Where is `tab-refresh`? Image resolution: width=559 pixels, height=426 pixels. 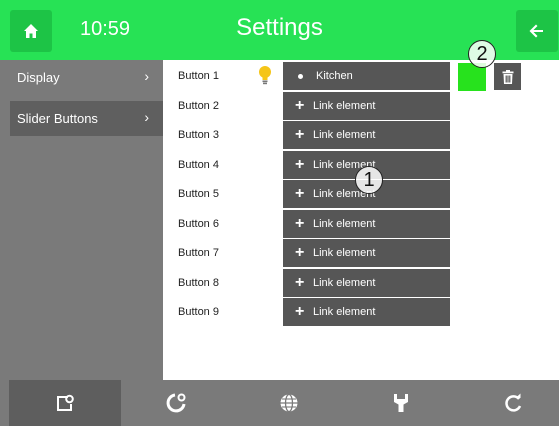
tab-refresh is located at coordinates (508, 403).